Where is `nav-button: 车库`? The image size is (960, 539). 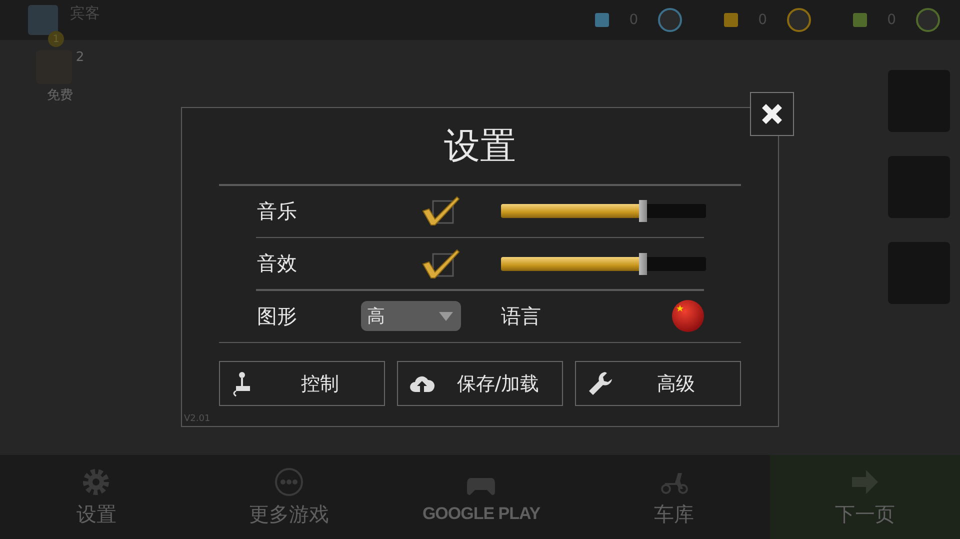 nav-button: 车库 is located at coordinates (674, 497).